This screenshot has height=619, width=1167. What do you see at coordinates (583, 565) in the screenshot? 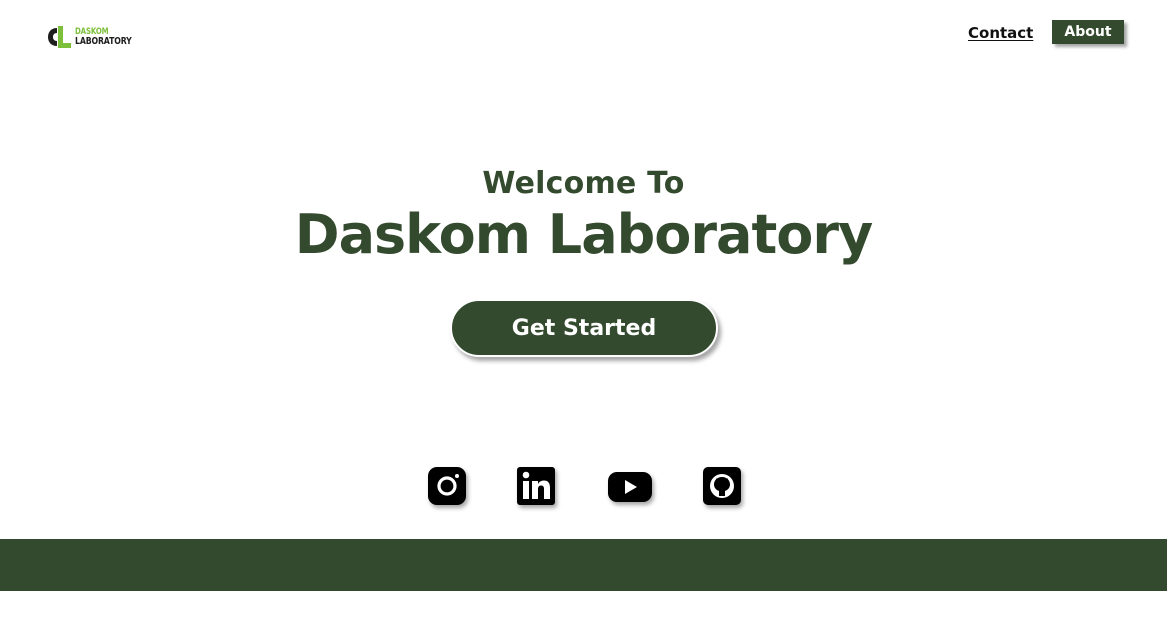
I see `footer-band` at bounding box center [583, 565].